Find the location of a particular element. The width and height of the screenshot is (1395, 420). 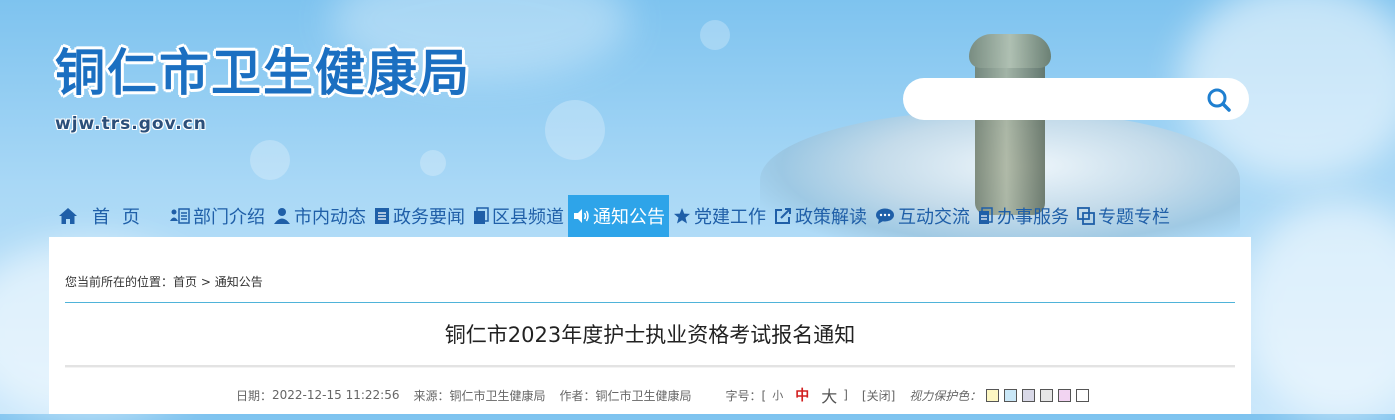

nav-item-policy: 政策解读 is located at coordinates (820, 216).